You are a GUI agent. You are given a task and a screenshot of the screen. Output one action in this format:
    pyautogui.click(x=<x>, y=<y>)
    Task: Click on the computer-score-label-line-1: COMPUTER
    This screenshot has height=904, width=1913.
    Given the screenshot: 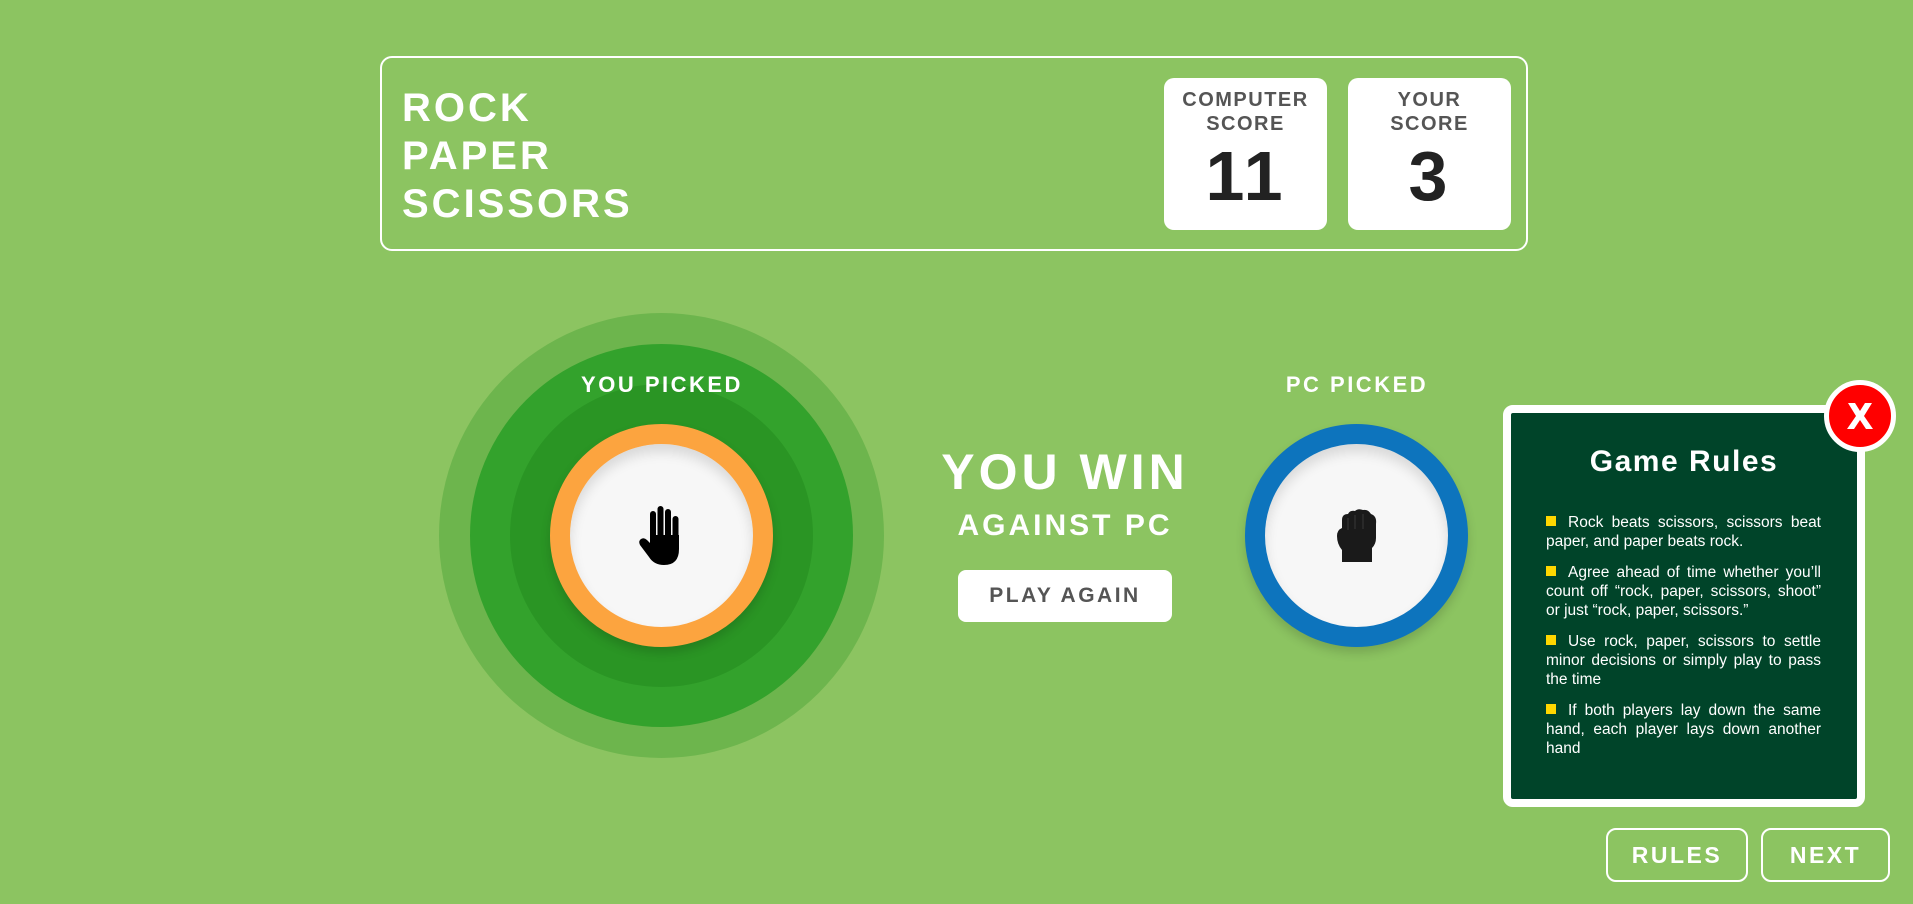 What is the action you would take?
    pyautogui.click(x=1245, y=100)
    